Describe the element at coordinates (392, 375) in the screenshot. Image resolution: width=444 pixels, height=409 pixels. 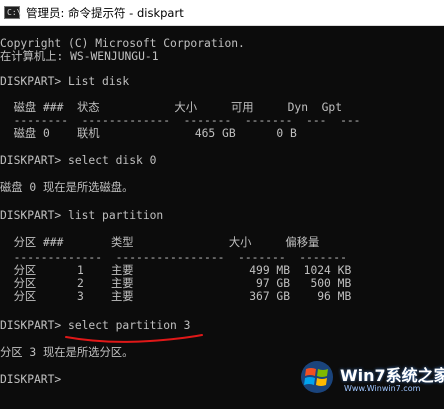
I see `watermark-brand: Win7系统之家` at that location.